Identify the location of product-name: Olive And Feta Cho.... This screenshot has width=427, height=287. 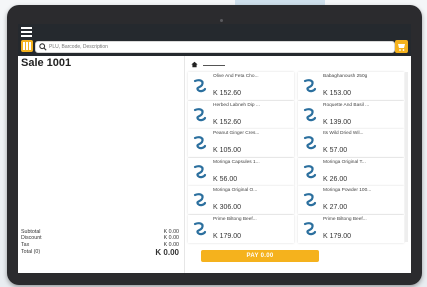
(236, 76).